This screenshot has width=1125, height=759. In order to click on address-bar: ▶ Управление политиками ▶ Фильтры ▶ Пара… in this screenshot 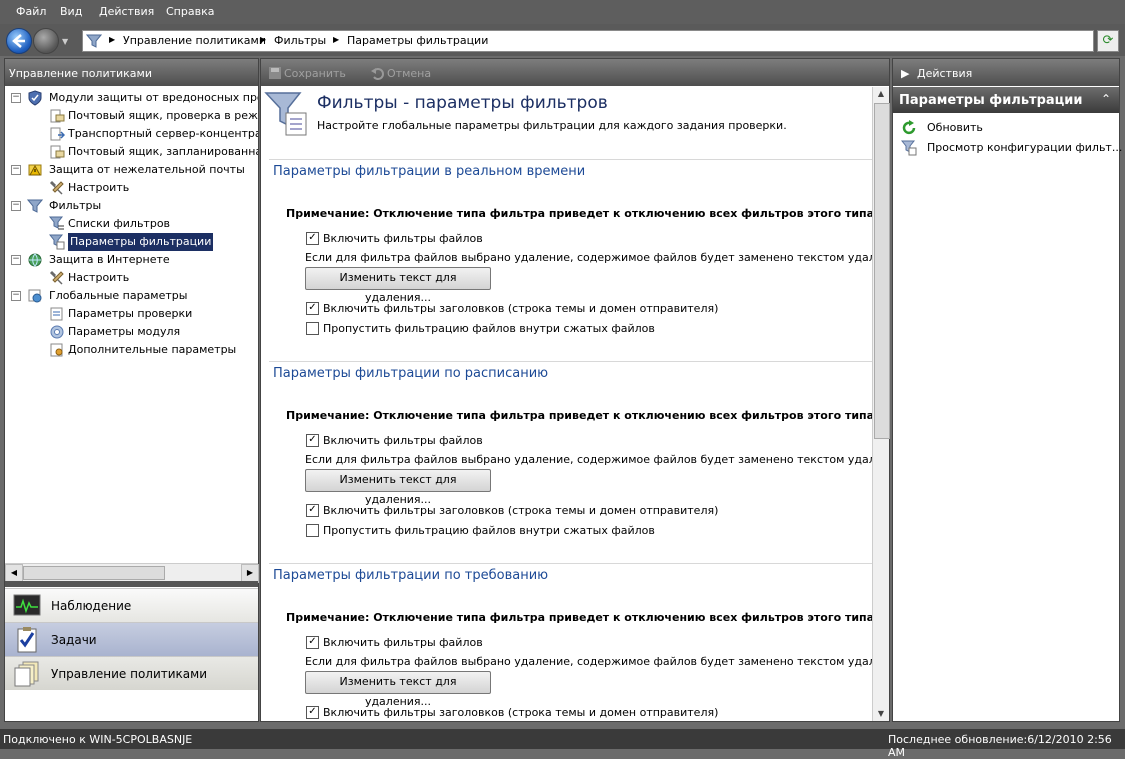, I will do `click(588, 41)`.